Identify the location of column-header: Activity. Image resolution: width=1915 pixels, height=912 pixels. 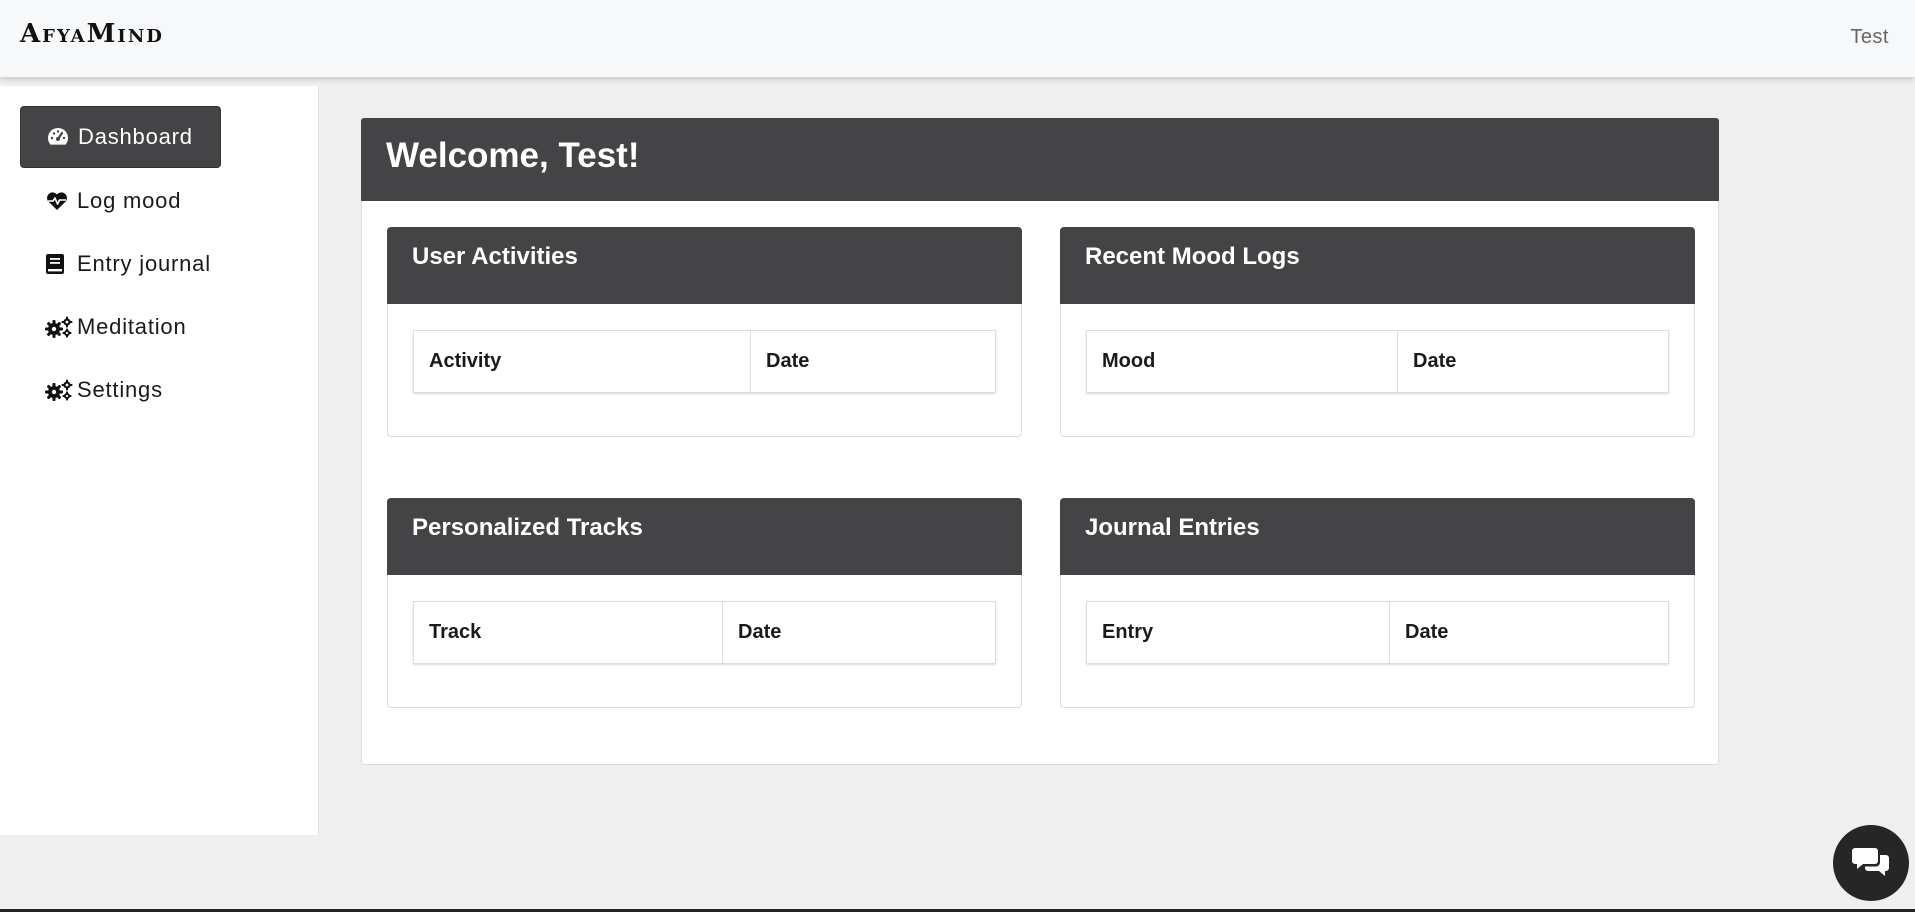
(582, 361).